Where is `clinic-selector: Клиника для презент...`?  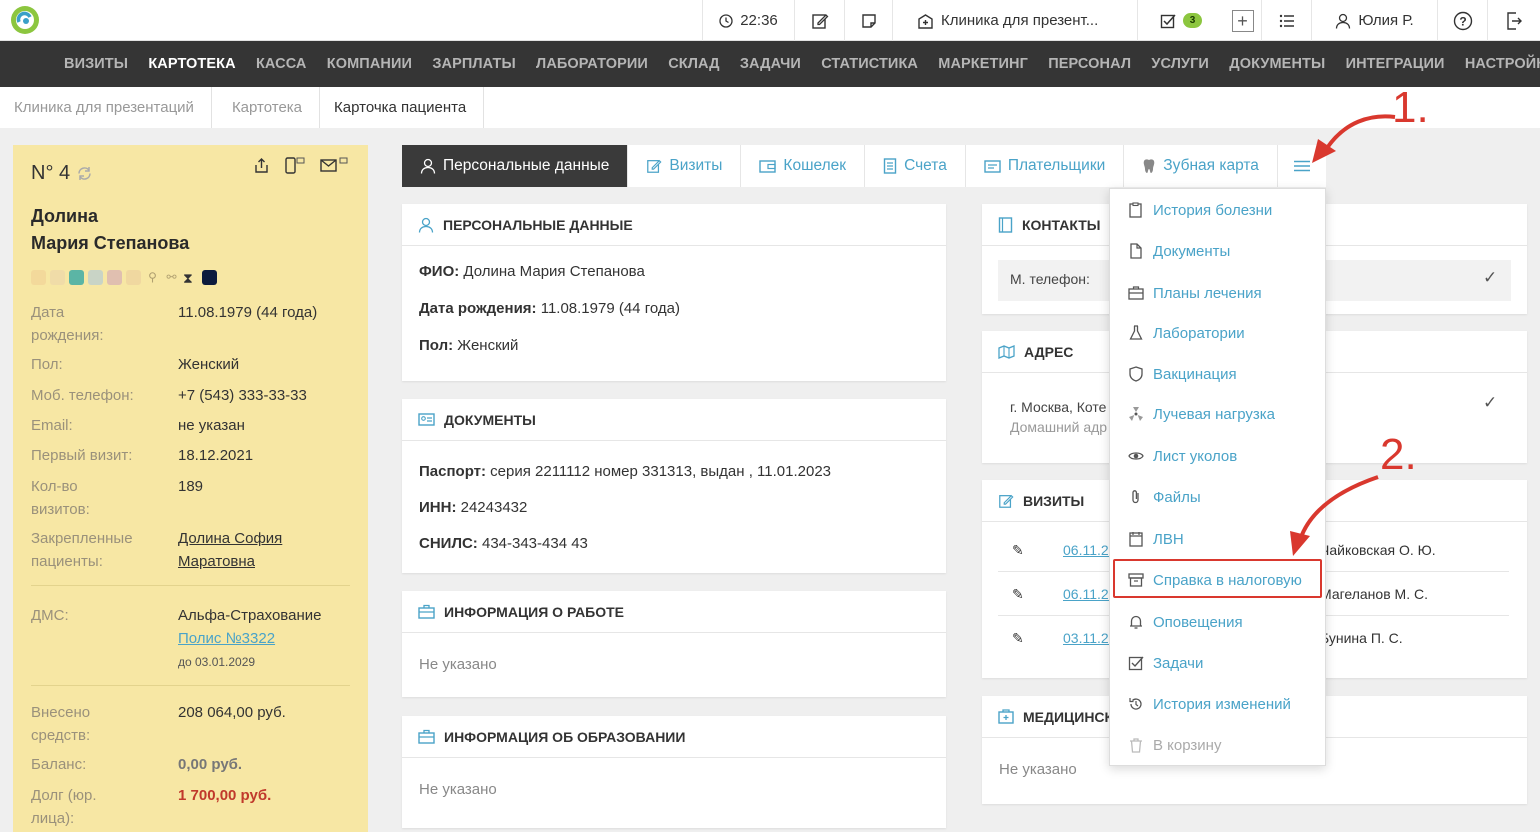 clinic-selector: Клиника для презент... is located at coordinates (1014, 20).